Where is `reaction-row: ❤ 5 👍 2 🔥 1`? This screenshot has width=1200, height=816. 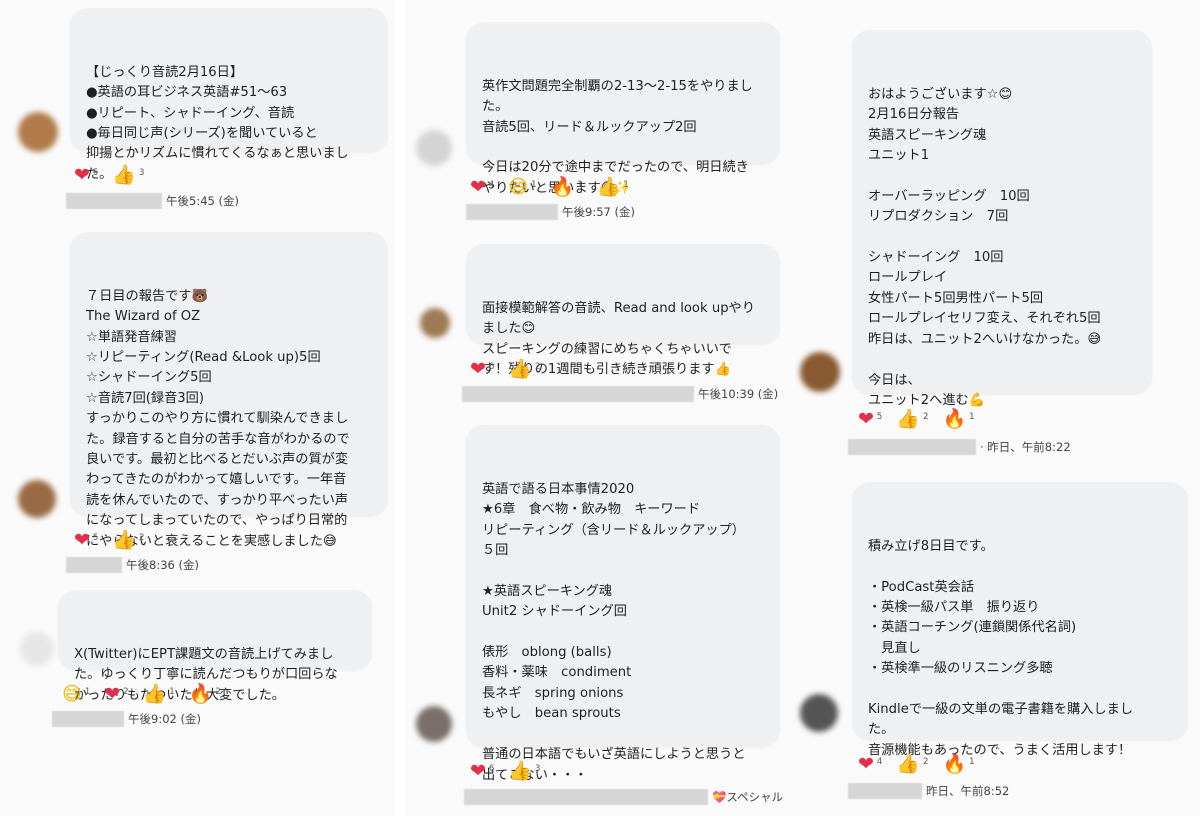 reaction-row: ❤ 5 👍 2 🔥 1 is located at coordinates (923, 419).